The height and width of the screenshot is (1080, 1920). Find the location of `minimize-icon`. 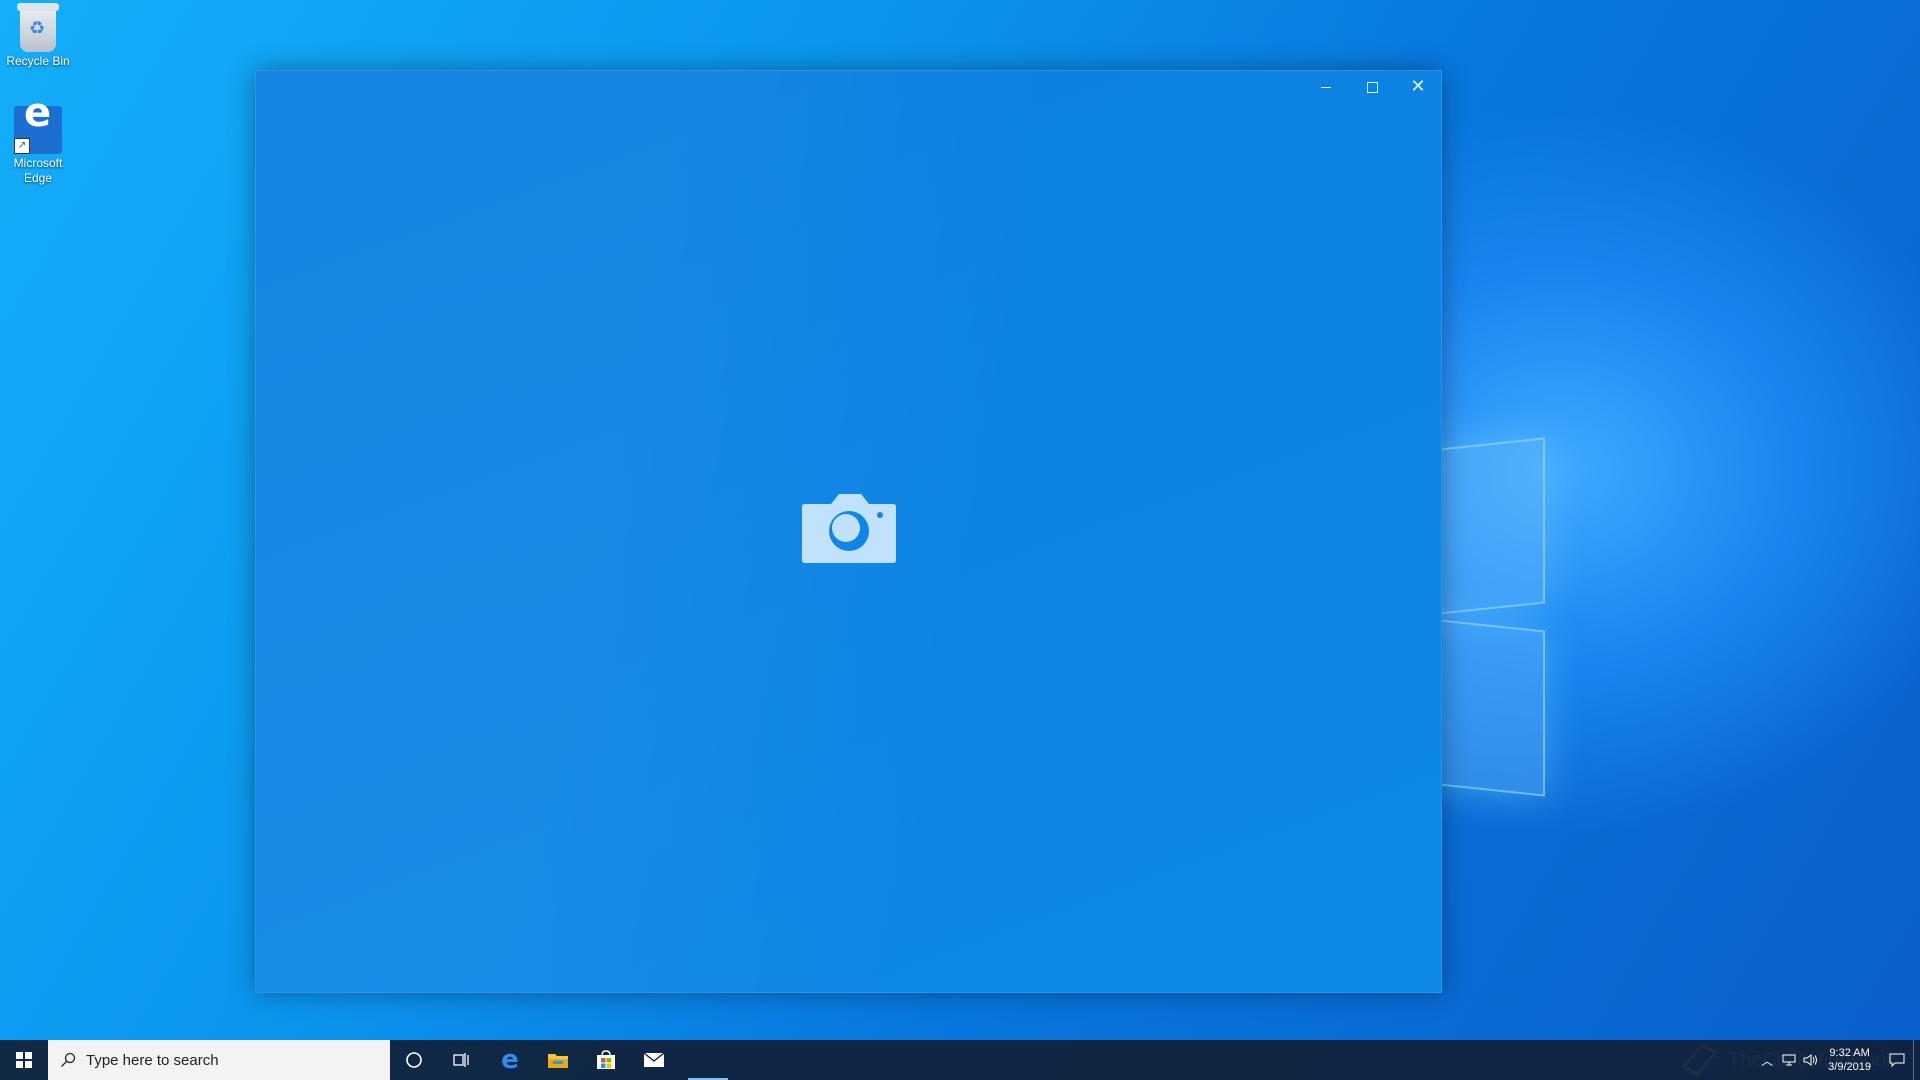

minimize-icon is located at coordinates (1326, 87).